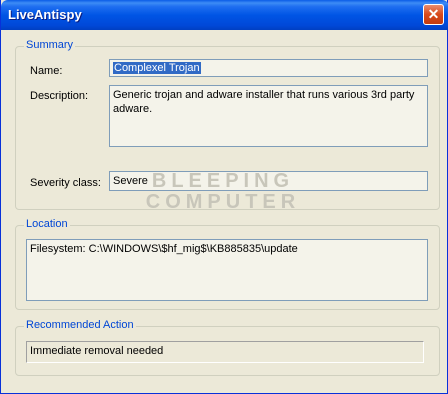 The width and height of the screenshot is (448, 394). What do you see at coordinates (45, 14) in the screenshot?
I see `window-title: LiveAntispy` at bounding box center [45, 14].